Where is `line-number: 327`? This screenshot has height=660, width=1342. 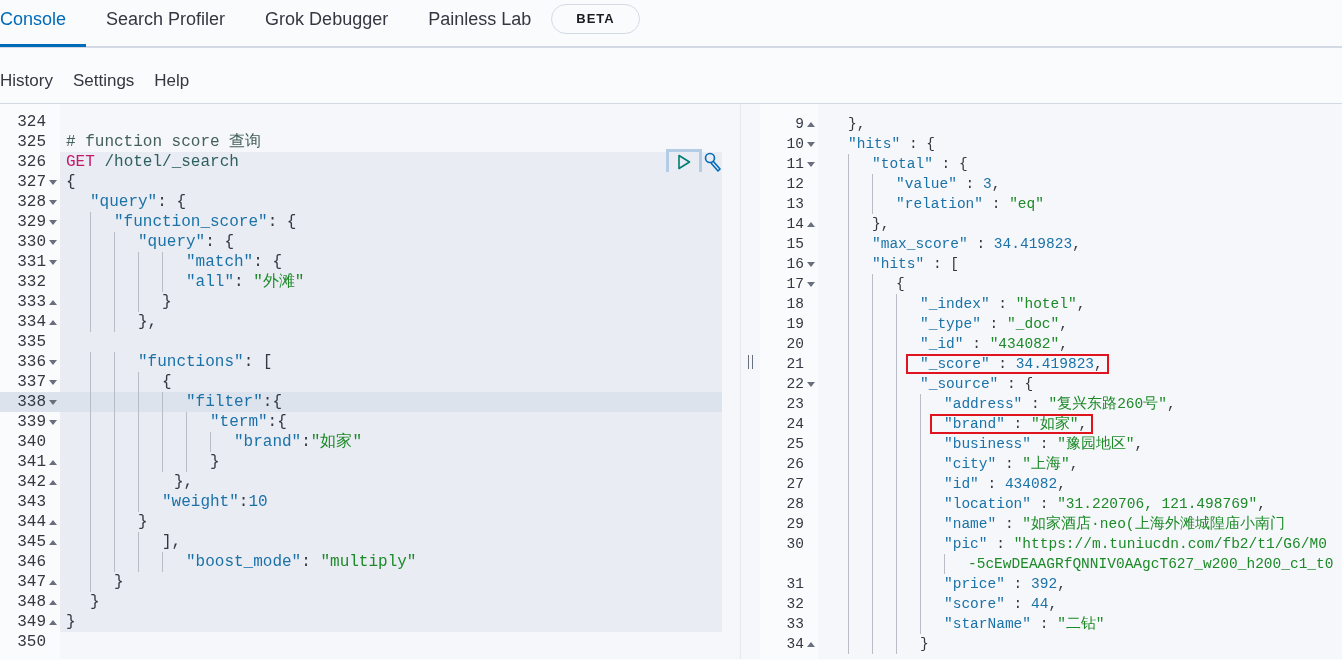 line-number: 327 is located at coordinates (31, 182).